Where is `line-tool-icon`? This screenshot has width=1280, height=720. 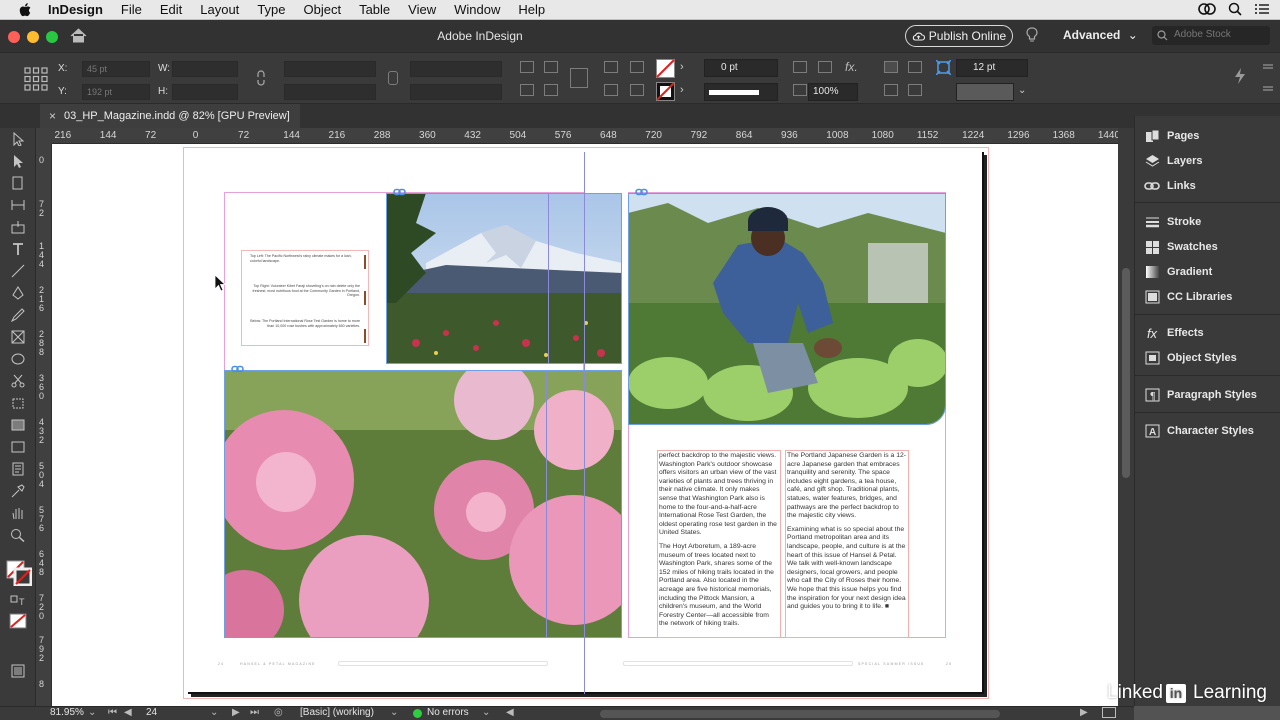
line-tool-icon is located at coordinates (18, 271).